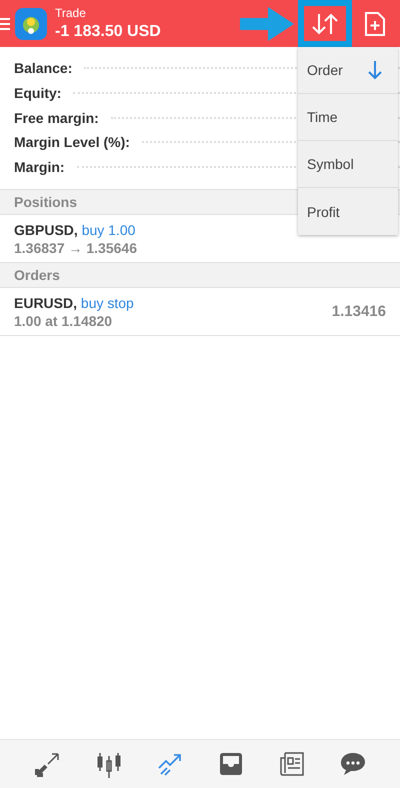 Image resolution: width=400 pixels, height=788 pixels. I want to click on trade-row: EURUSD, buy stop 1.00 at 1.14820 1.13416, so click(200, 312).